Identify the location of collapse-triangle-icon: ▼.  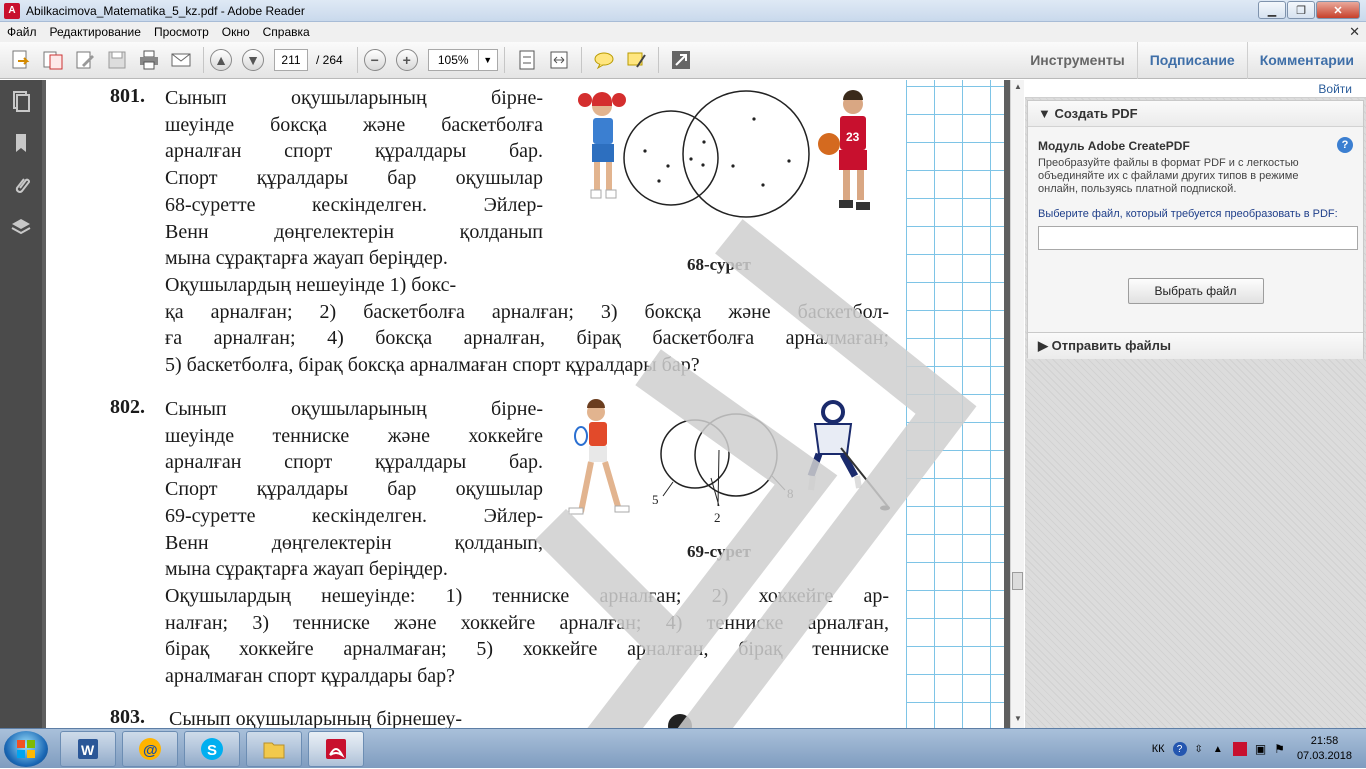
(1044, 113).